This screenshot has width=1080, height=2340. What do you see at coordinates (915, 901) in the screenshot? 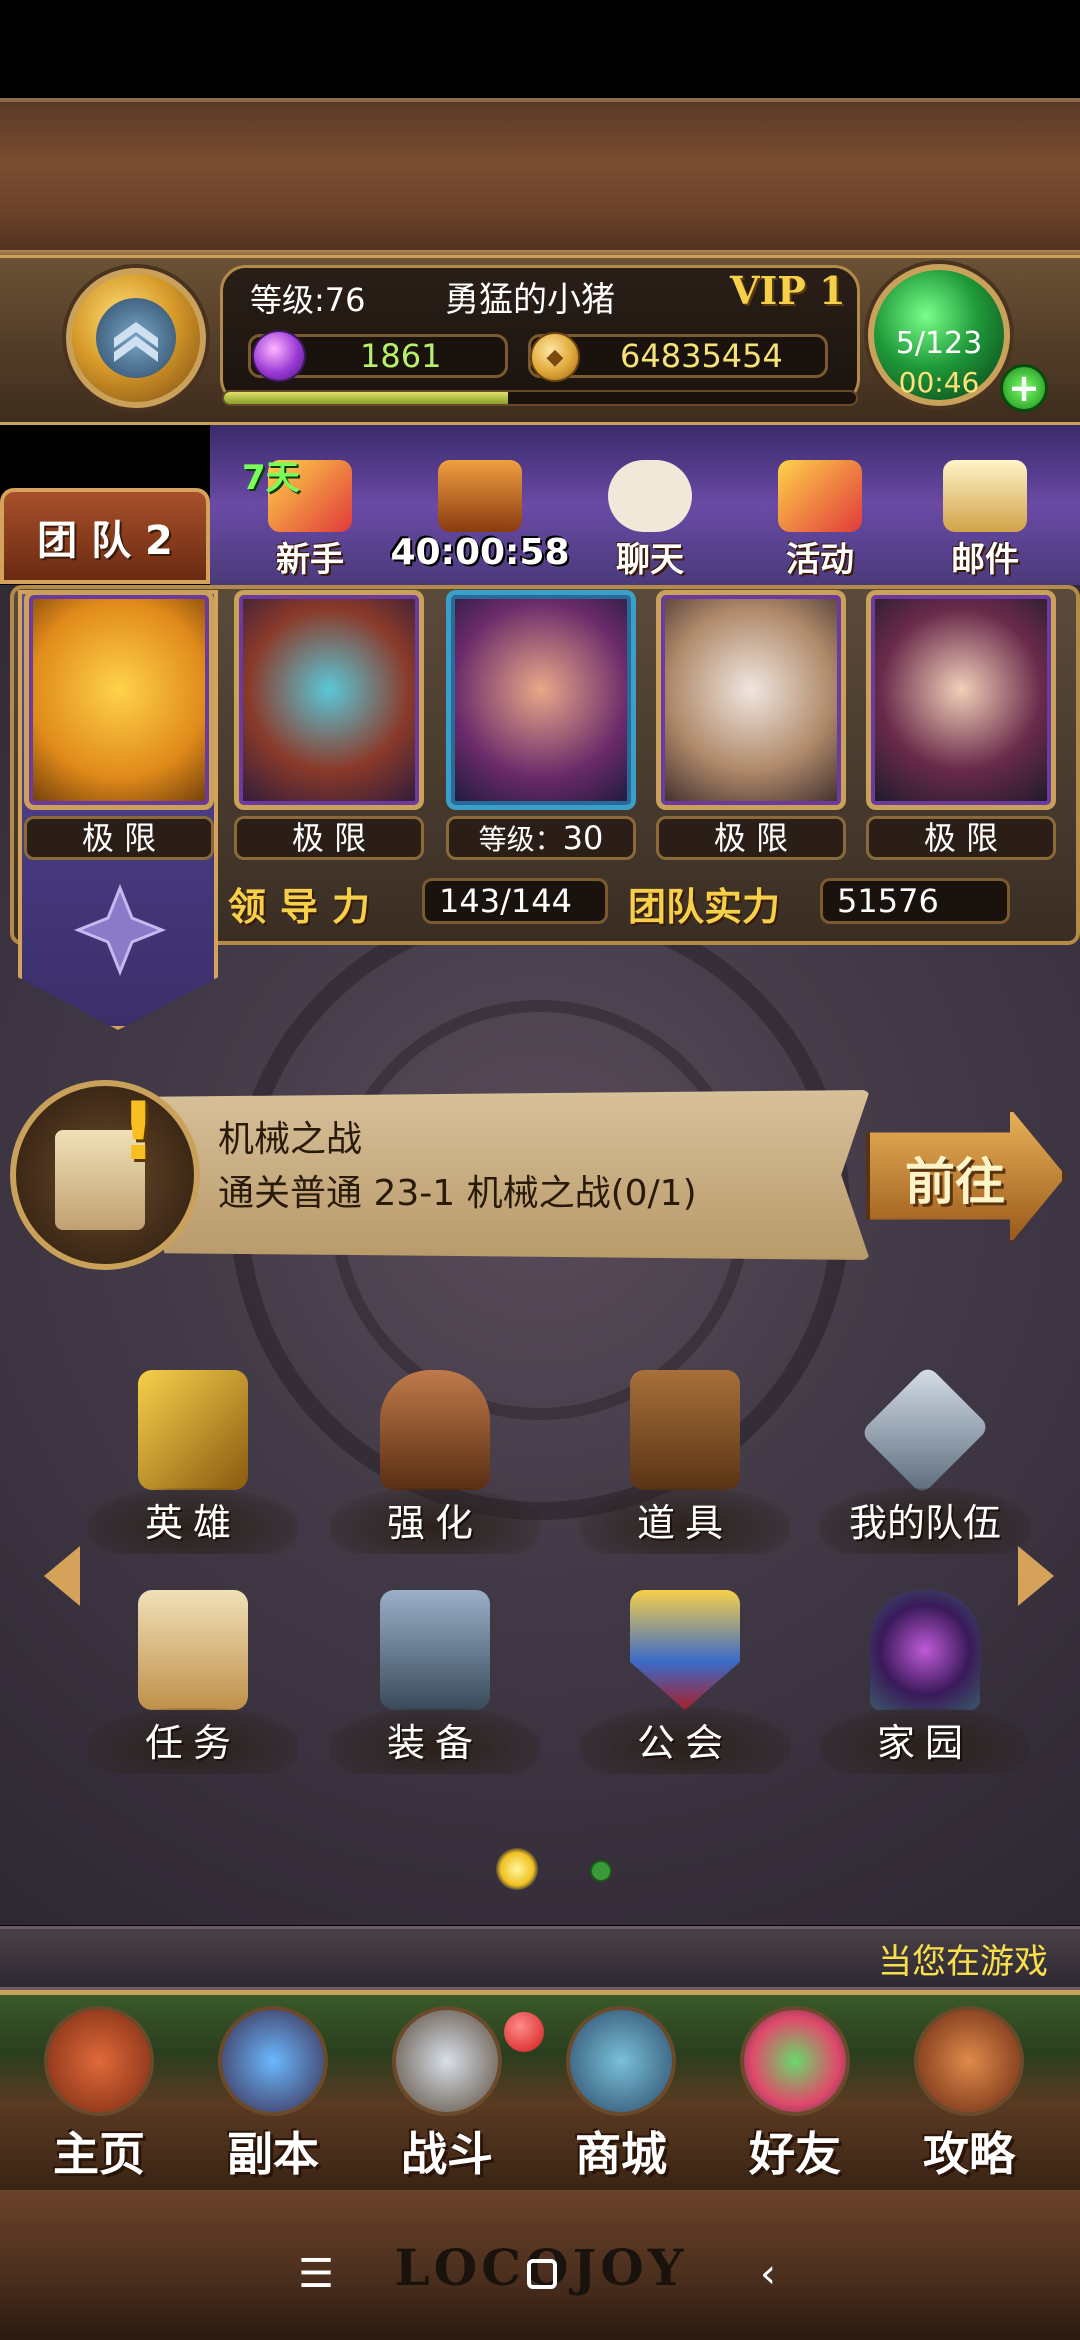
I see `team-power-value: 51576` at bounding box center [915, 901].